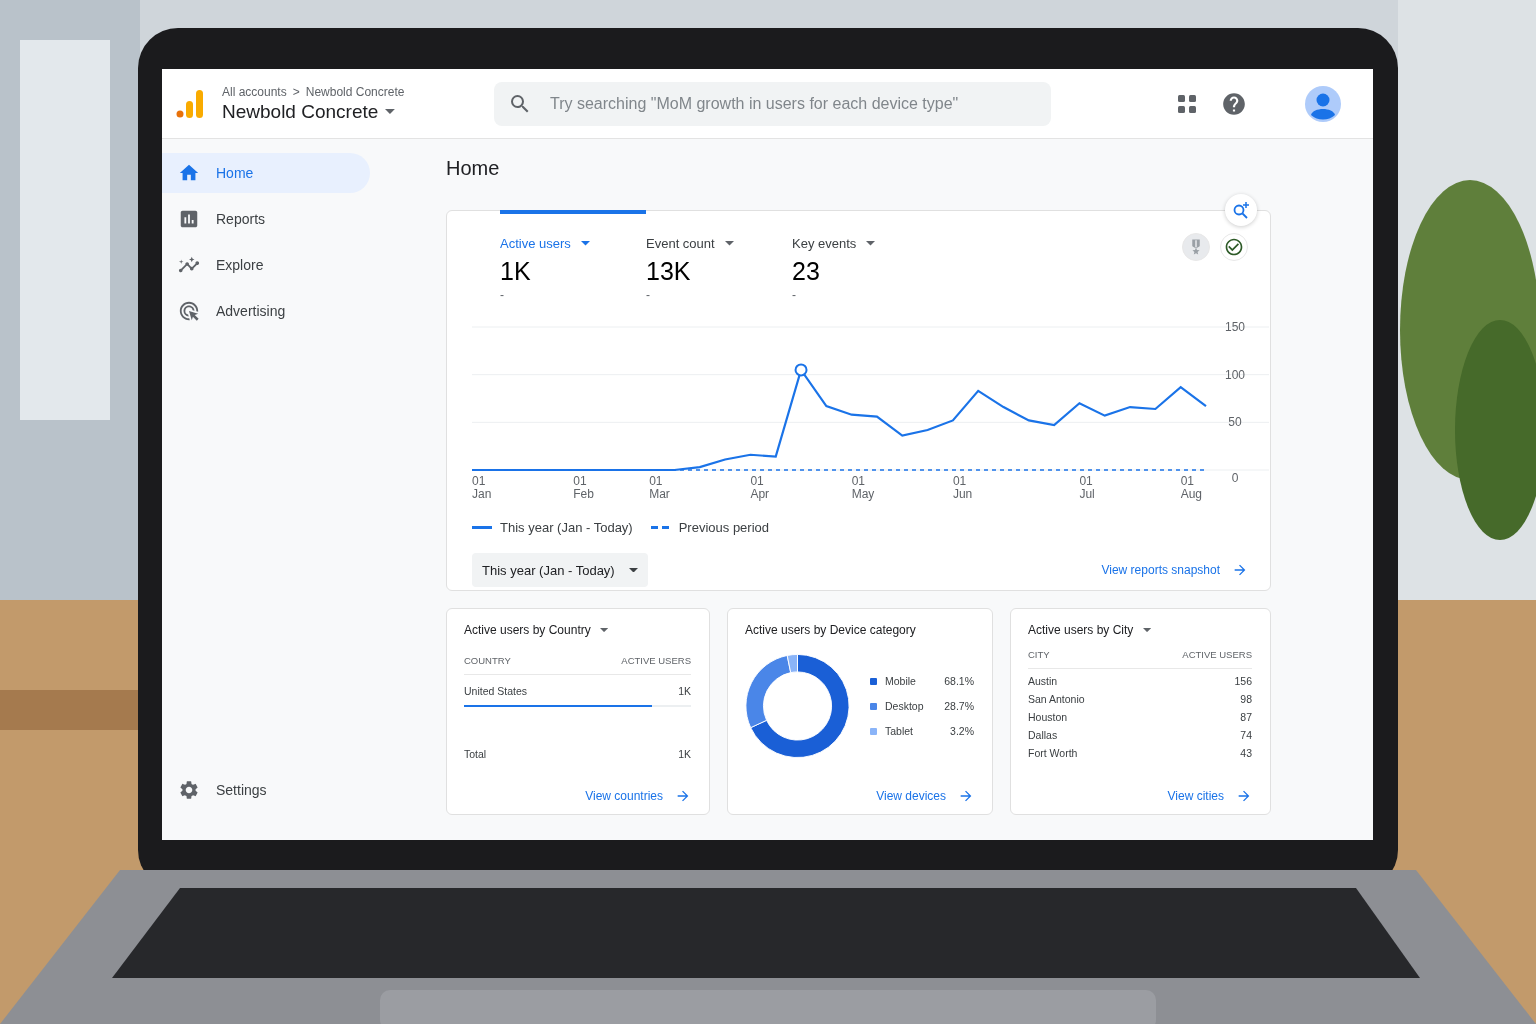 The width and height of the screenshot is (1536, 1024). I want to click on axis-label: 01 Jun, so click(962, 487).